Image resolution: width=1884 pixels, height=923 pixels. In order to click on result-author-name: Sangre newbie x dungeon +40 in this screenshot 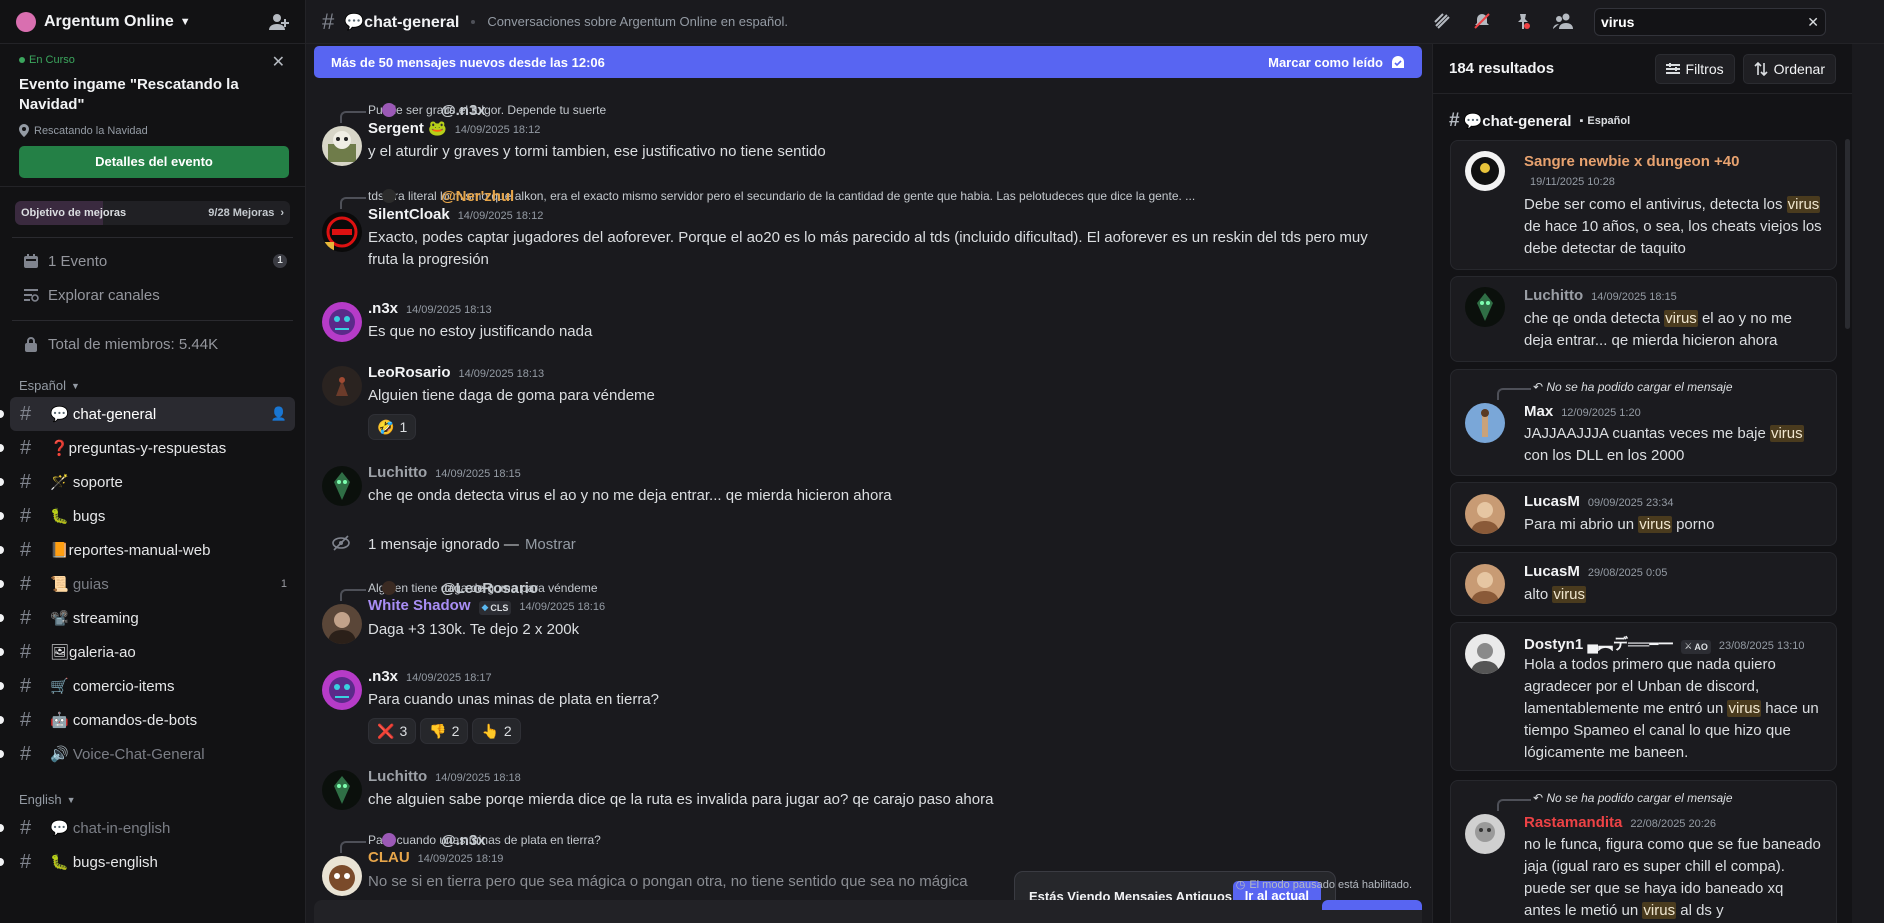, I will do `click(1631, 161)`.